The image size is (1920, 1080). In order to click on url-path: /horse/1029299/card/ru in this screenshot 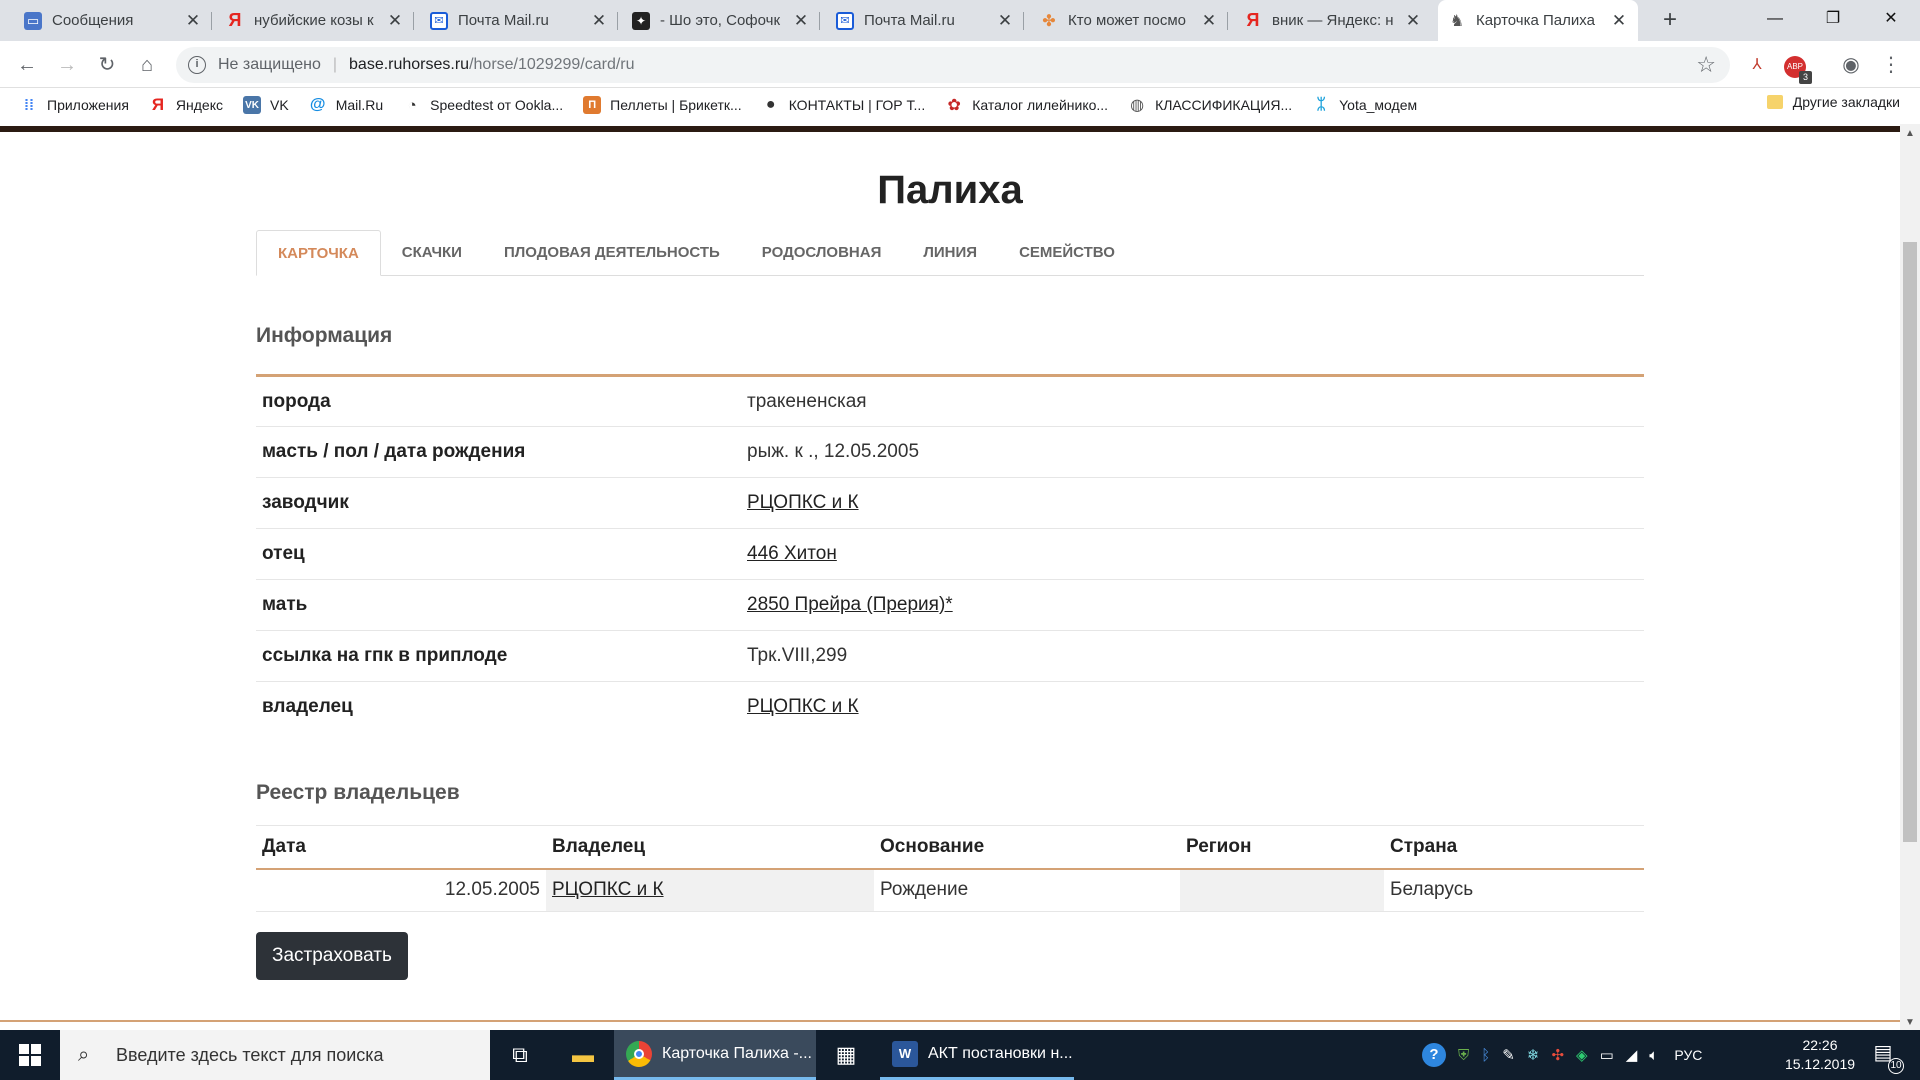, I will do `click(552, 64)`.